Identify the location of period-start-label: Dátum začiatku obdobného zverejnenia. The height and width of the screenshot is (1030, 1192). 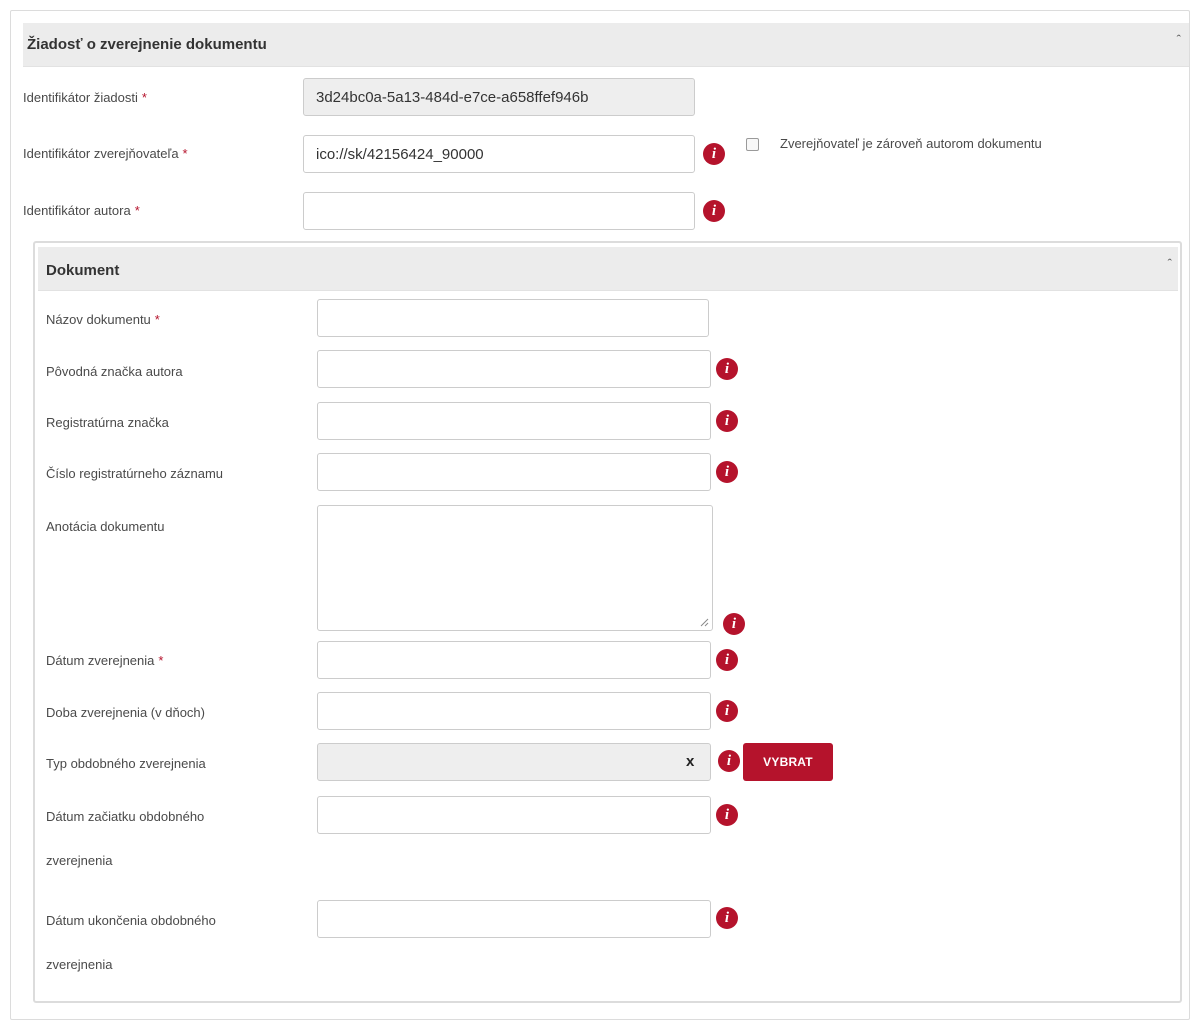
(125, 839).